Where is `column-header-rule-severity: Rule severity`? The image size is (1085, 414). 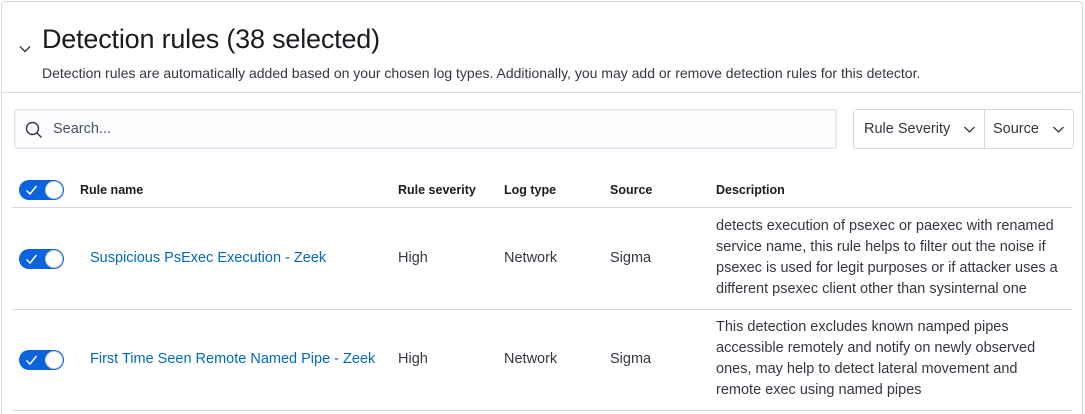
column-header-rule-severity: Rule severity is located at coordinates (437, 190).